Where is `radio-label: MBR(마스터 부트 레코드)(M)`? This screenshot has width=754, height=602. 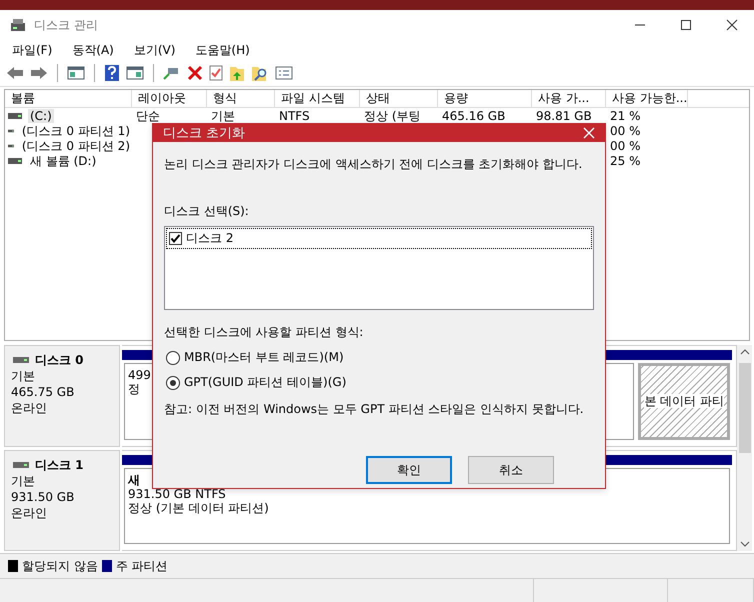
radio-label: MBR(마스터 부트 레코드)(M) is located at coordinates (264, 357).